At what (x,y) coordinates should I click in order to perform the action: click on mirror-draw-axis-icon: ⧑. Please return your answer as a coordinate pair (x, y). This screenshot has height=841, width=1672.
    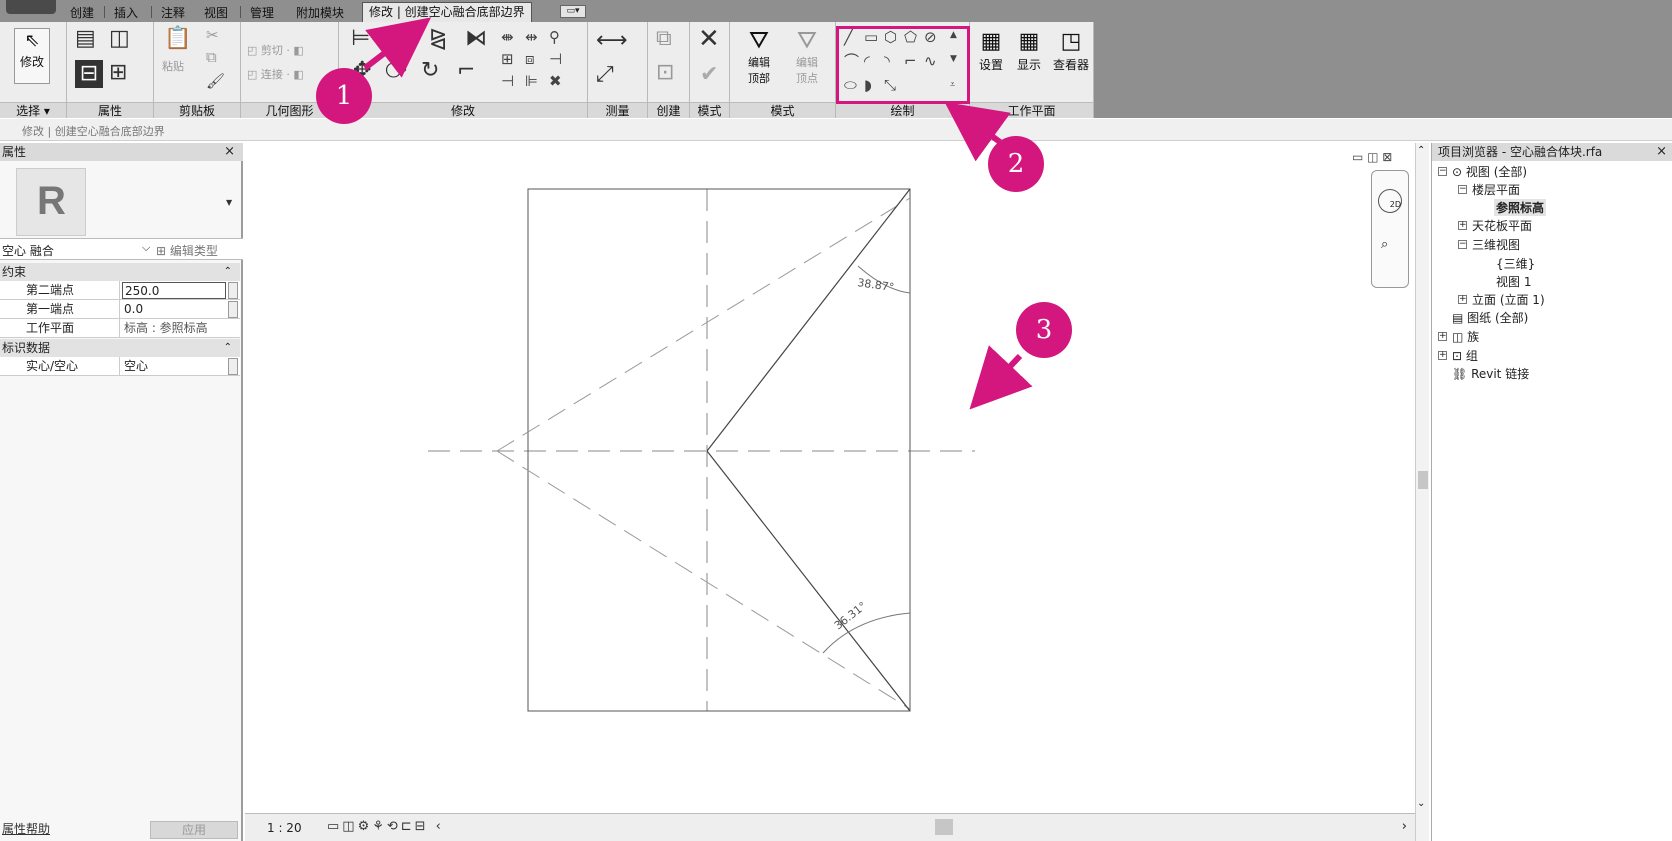
    Looking at the image, I should click on (476, 39).